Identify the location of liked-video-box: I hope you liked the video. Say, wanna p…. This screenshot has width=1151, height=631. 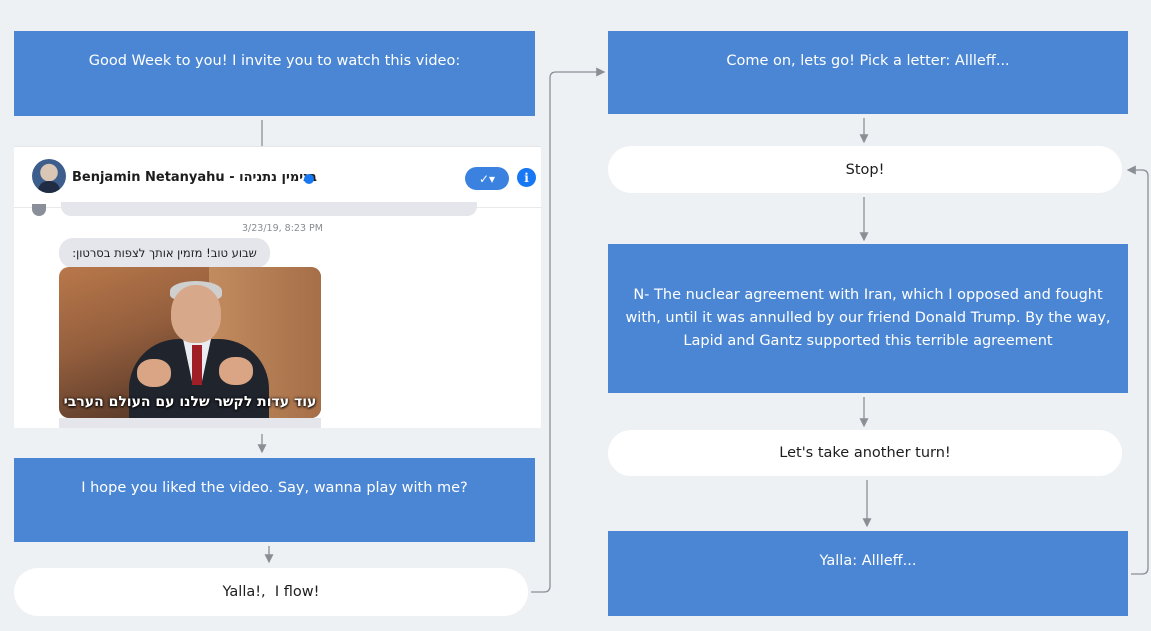
(274, 500).